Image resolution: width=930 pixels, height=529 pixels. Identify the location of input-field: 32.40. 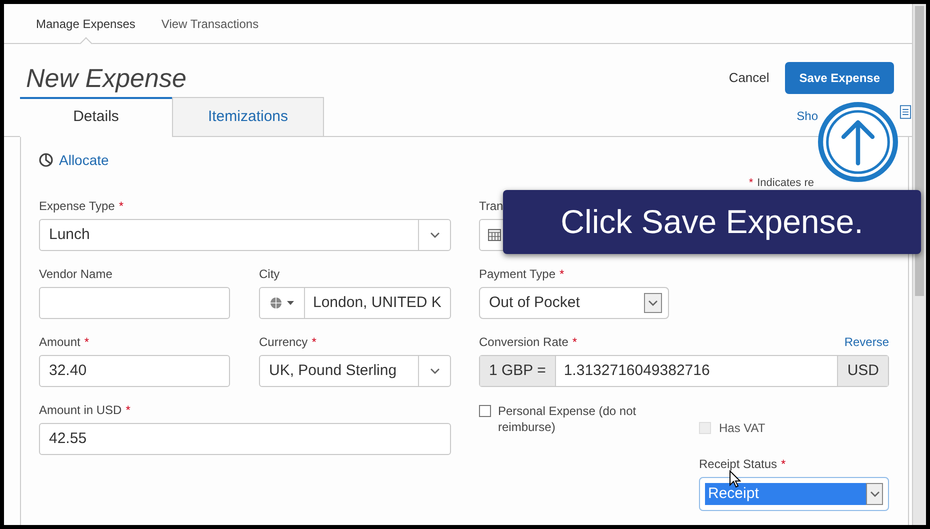
(134, 371).